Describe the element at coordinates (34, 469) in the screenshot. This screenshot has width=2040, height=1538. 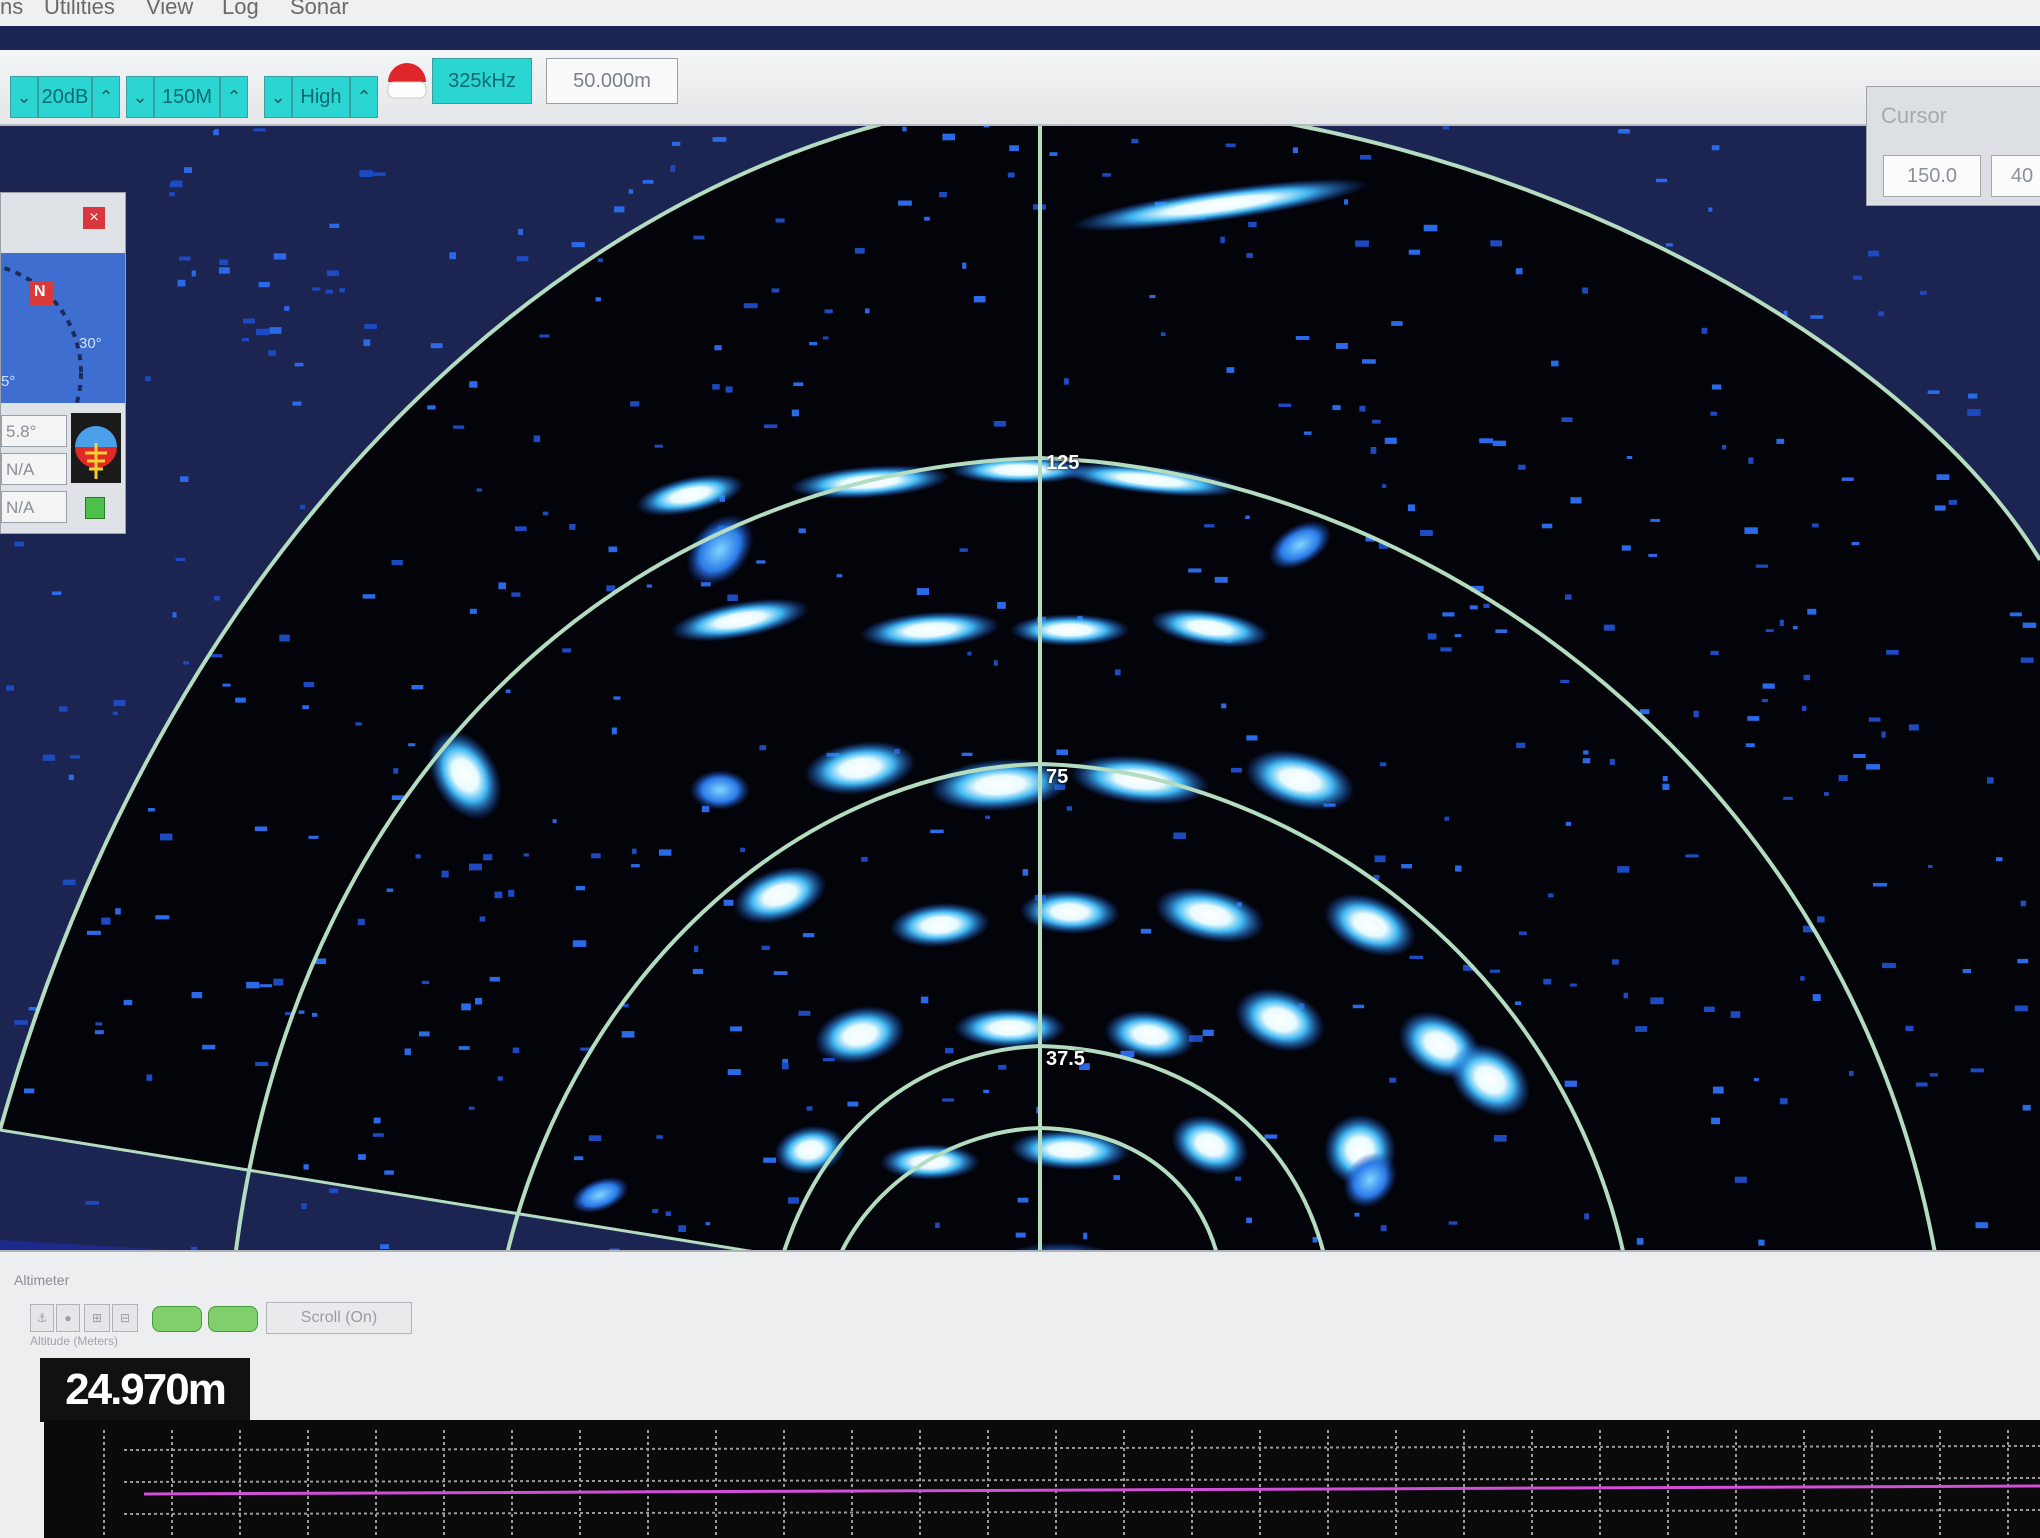
I see `pitch-field: N/A` at that location.